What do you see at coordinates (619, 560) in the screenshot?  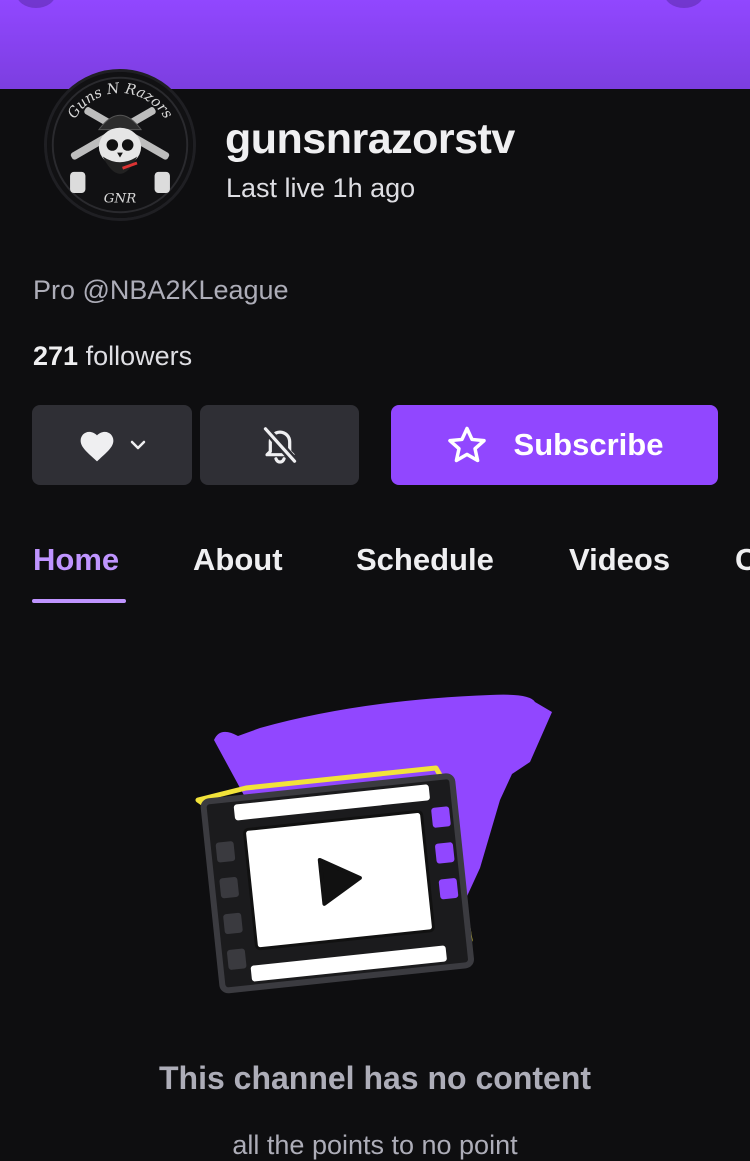 I see `tab-videos: Videos` at bounding box center [619, 560].